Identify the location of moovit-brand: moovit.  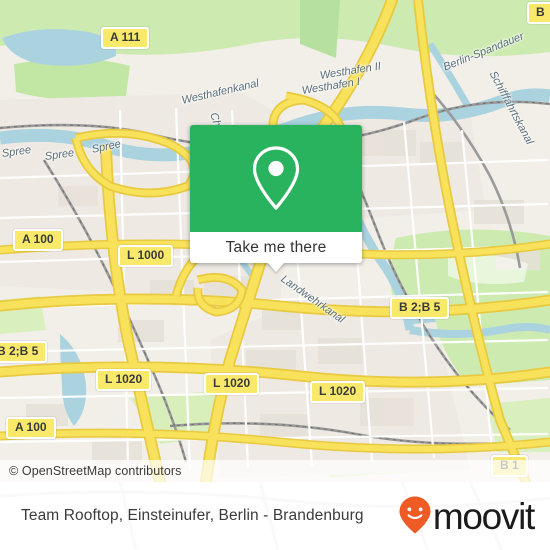
(474, 516).